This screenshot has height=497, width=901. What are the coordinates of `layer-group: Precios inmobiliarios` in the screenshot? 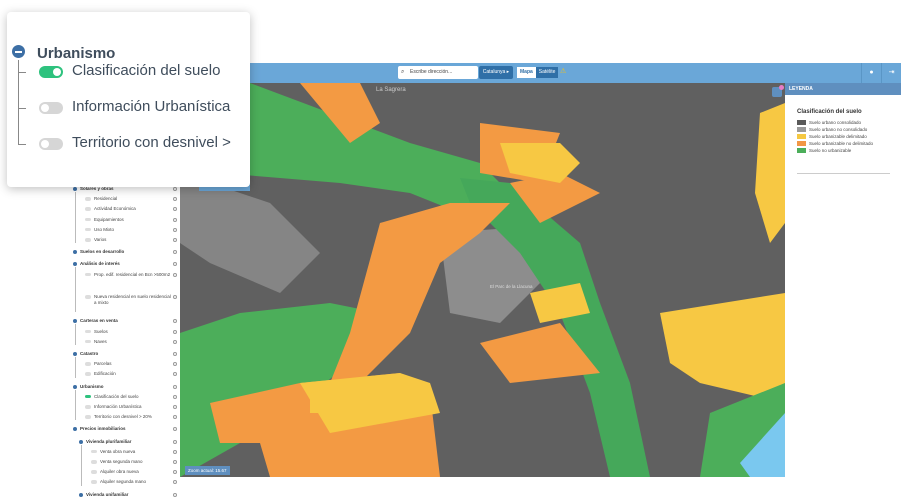 It's located at (103, 428).